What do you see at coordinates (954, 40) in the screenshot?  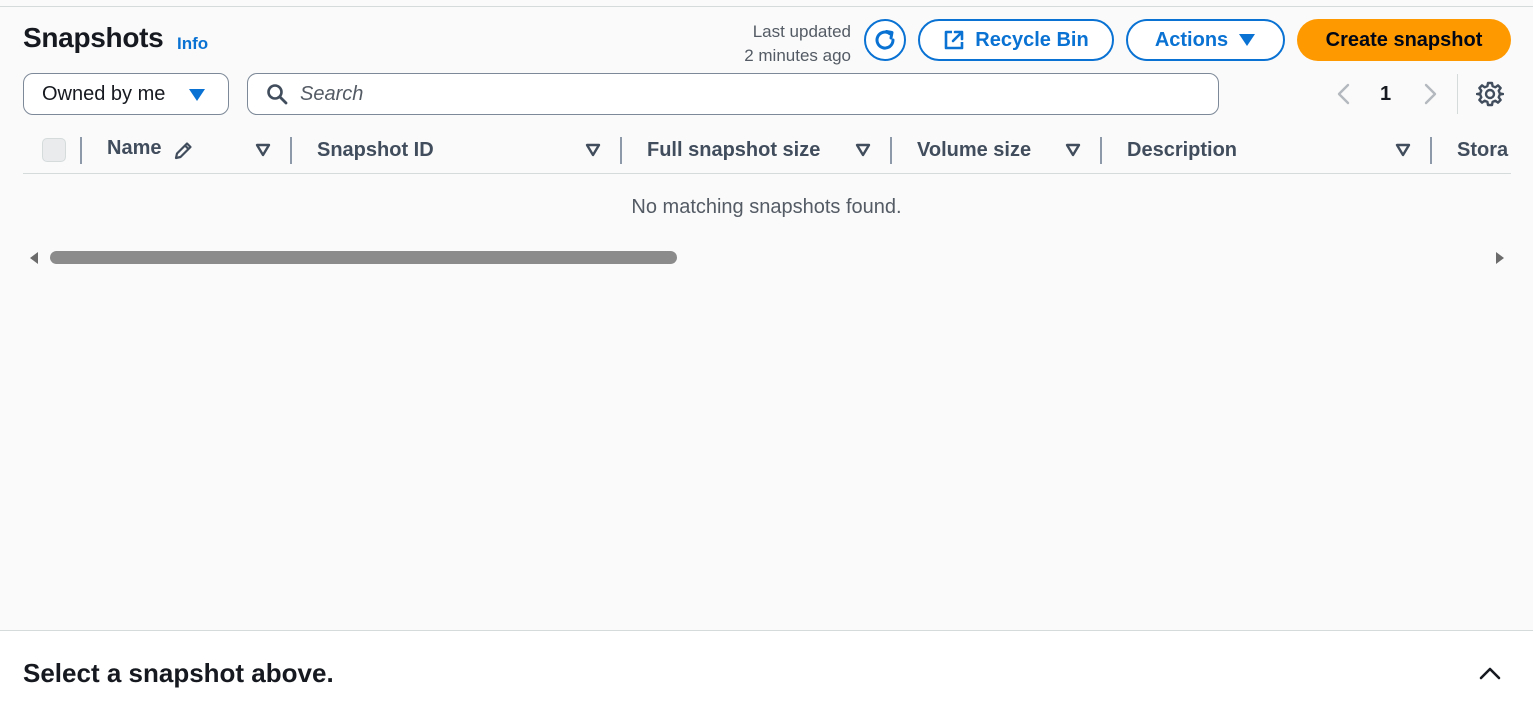 I see `external-link-icon` at bounding box center [954, 40].